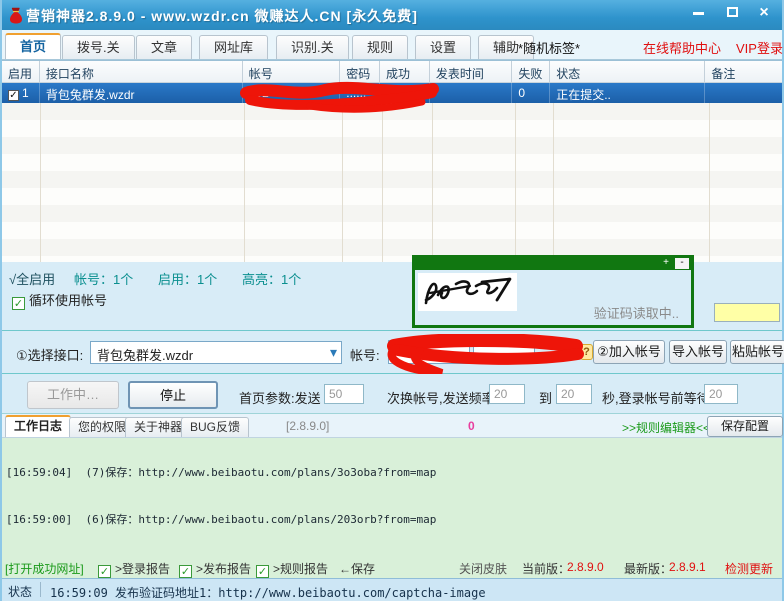  Describe the element at coordinates (333, 352) in the screenshot. I see `chevron-down-icon: ▾` at that location.